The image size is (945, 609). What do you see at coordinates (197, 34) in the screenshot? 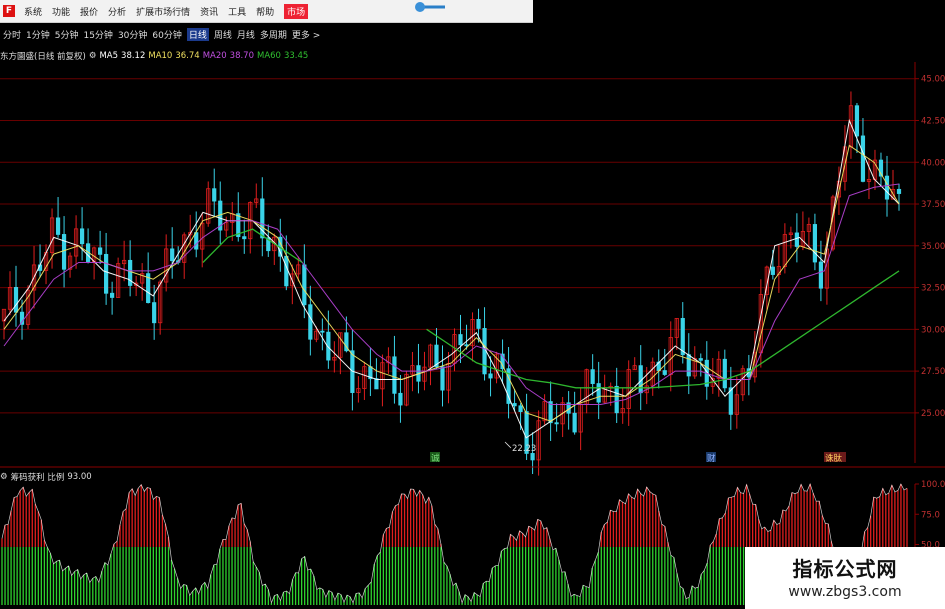
I see `tab-period-daily: 日线` at bounding box center [197, 34].